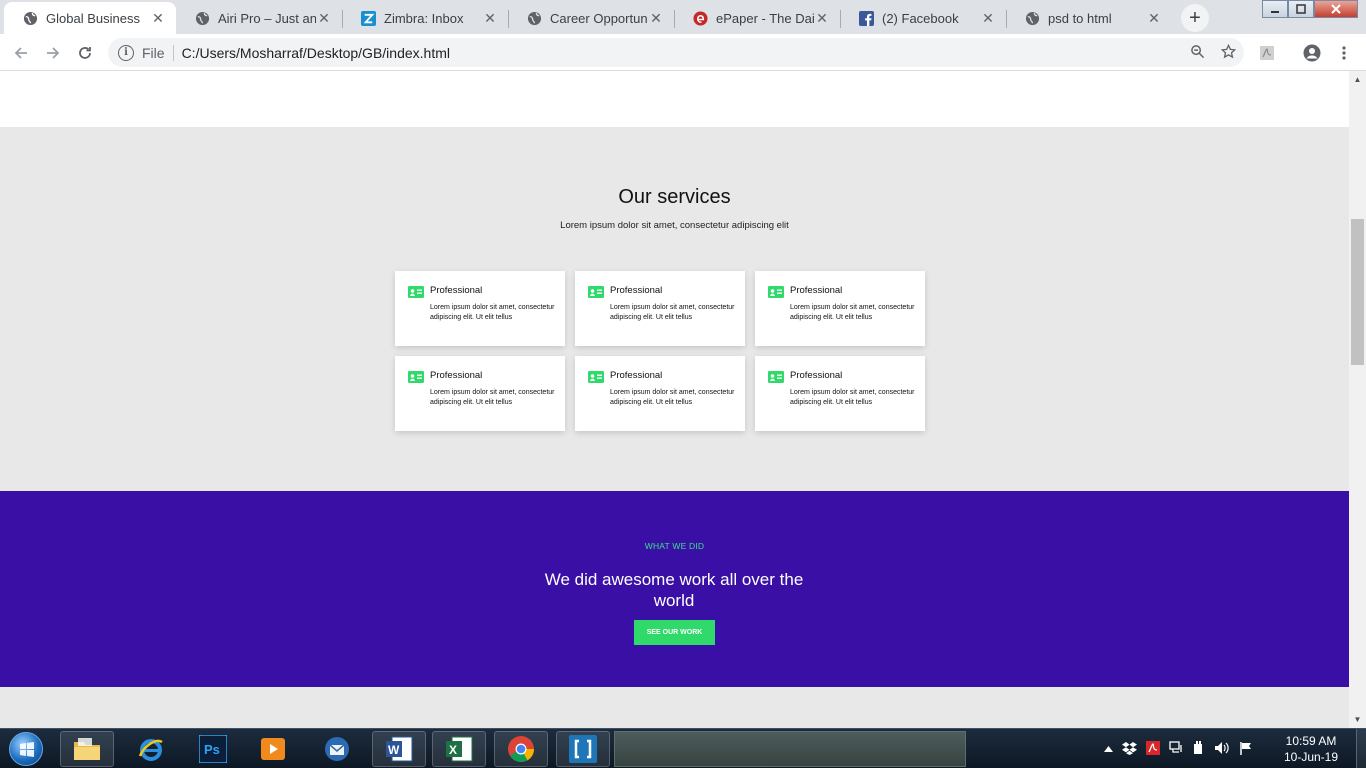  What do you see at coordinates (151, 749) in the screenshot?
I see `internet-explorer-icon` at bounding box center [151, 749].